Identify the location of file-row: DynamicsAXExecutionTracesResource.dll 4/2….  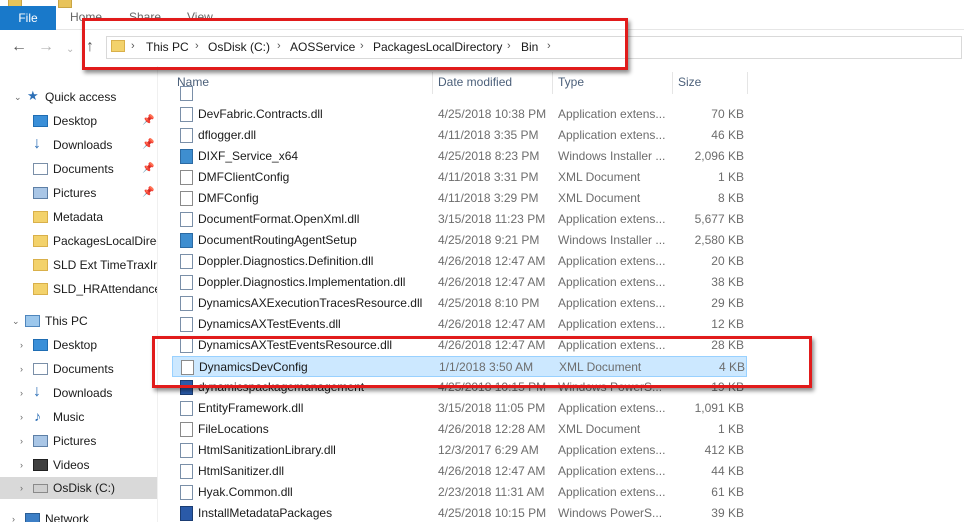
(459, 303).